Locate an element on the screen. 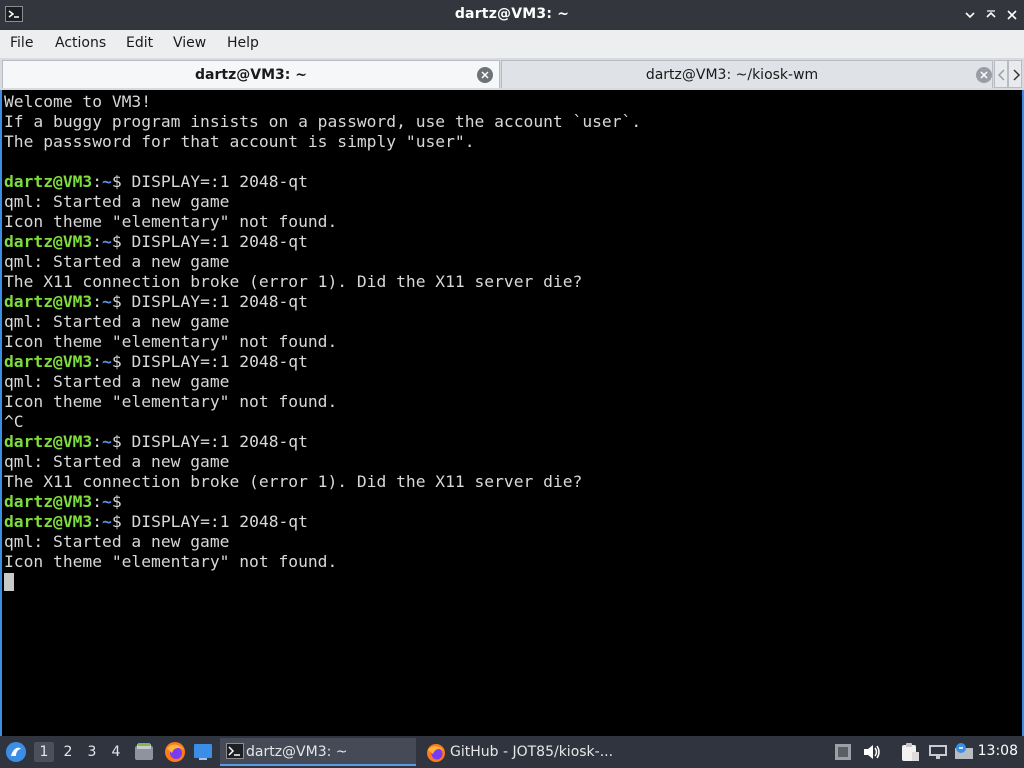  menu-actions: Actions is located at coordinates (80, 43).